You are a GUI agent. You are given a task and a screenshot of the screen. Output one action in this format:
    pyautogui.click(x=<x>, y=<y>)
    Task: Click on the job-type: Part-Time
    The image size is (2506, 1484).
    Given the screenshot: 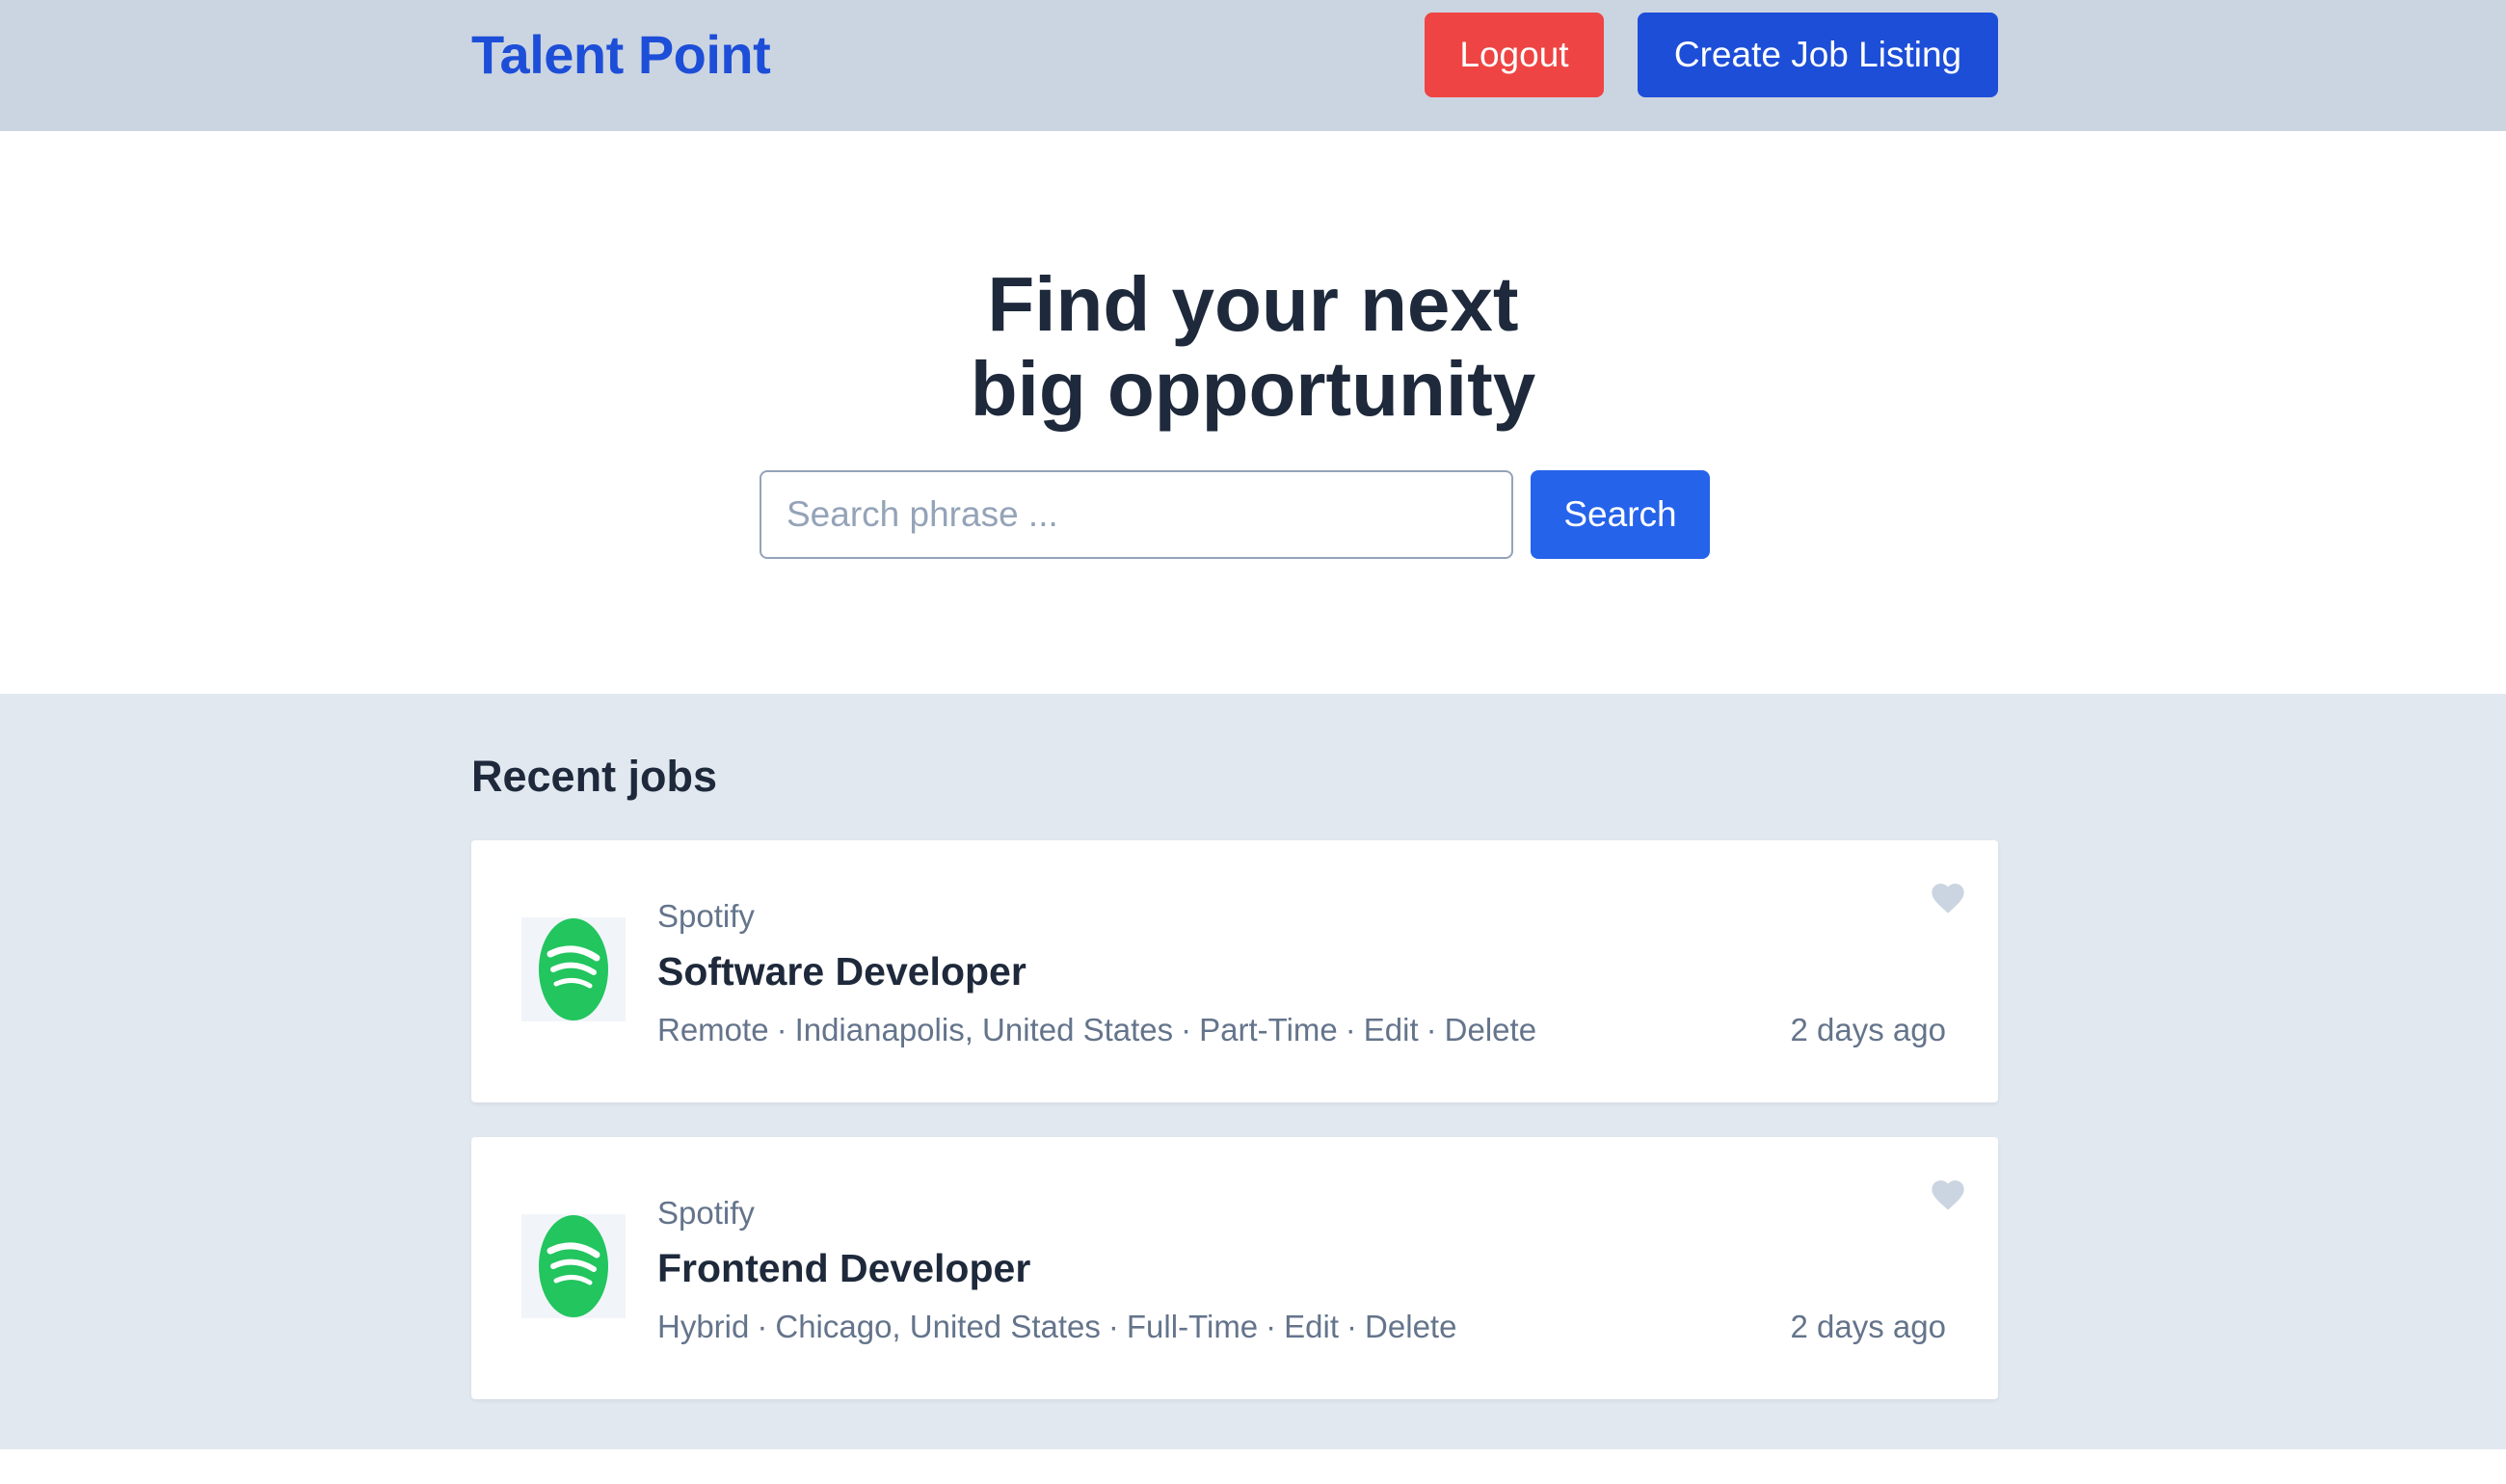 What is the action you would take?
    pyautogui.click(x=1268, y=1029)
    